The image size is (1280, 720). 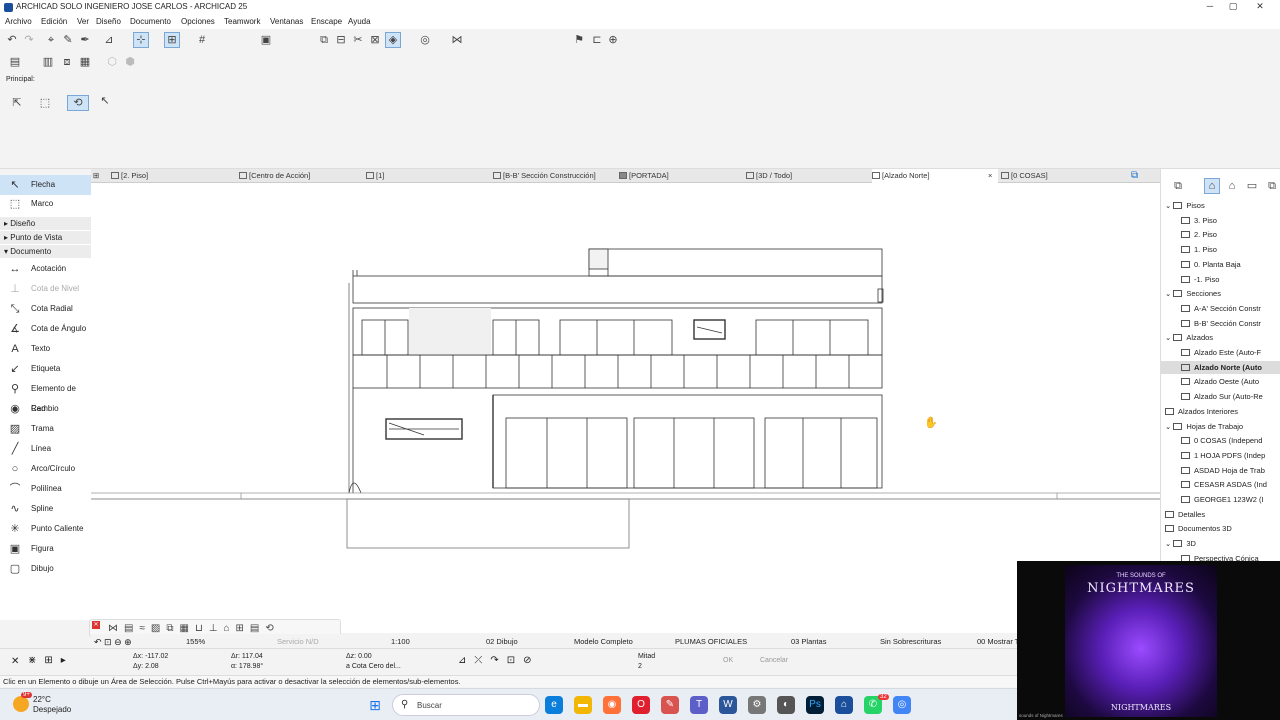 What do you see at coordinates (45, 409) in the screenshot?
I see `tool-cambio: ◉ Cambio` at bounding box center [45, 409].